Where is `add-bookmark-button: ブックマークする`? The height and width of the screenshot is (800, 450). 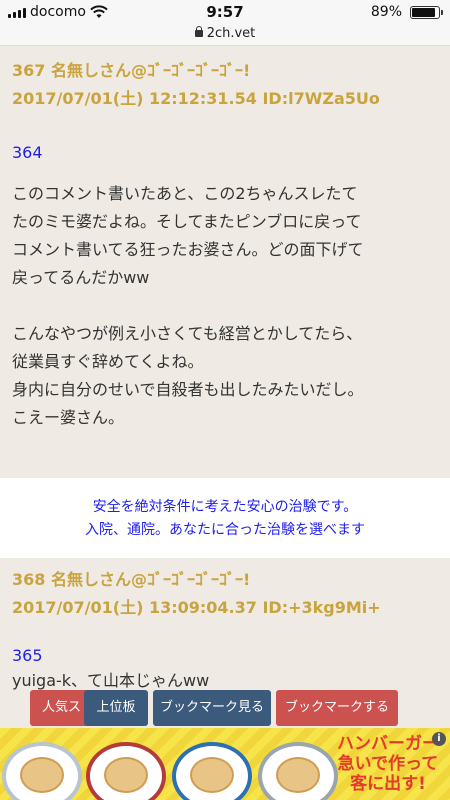 add-bookmark-button: ブックマークする is located at coordinates (337, 708).